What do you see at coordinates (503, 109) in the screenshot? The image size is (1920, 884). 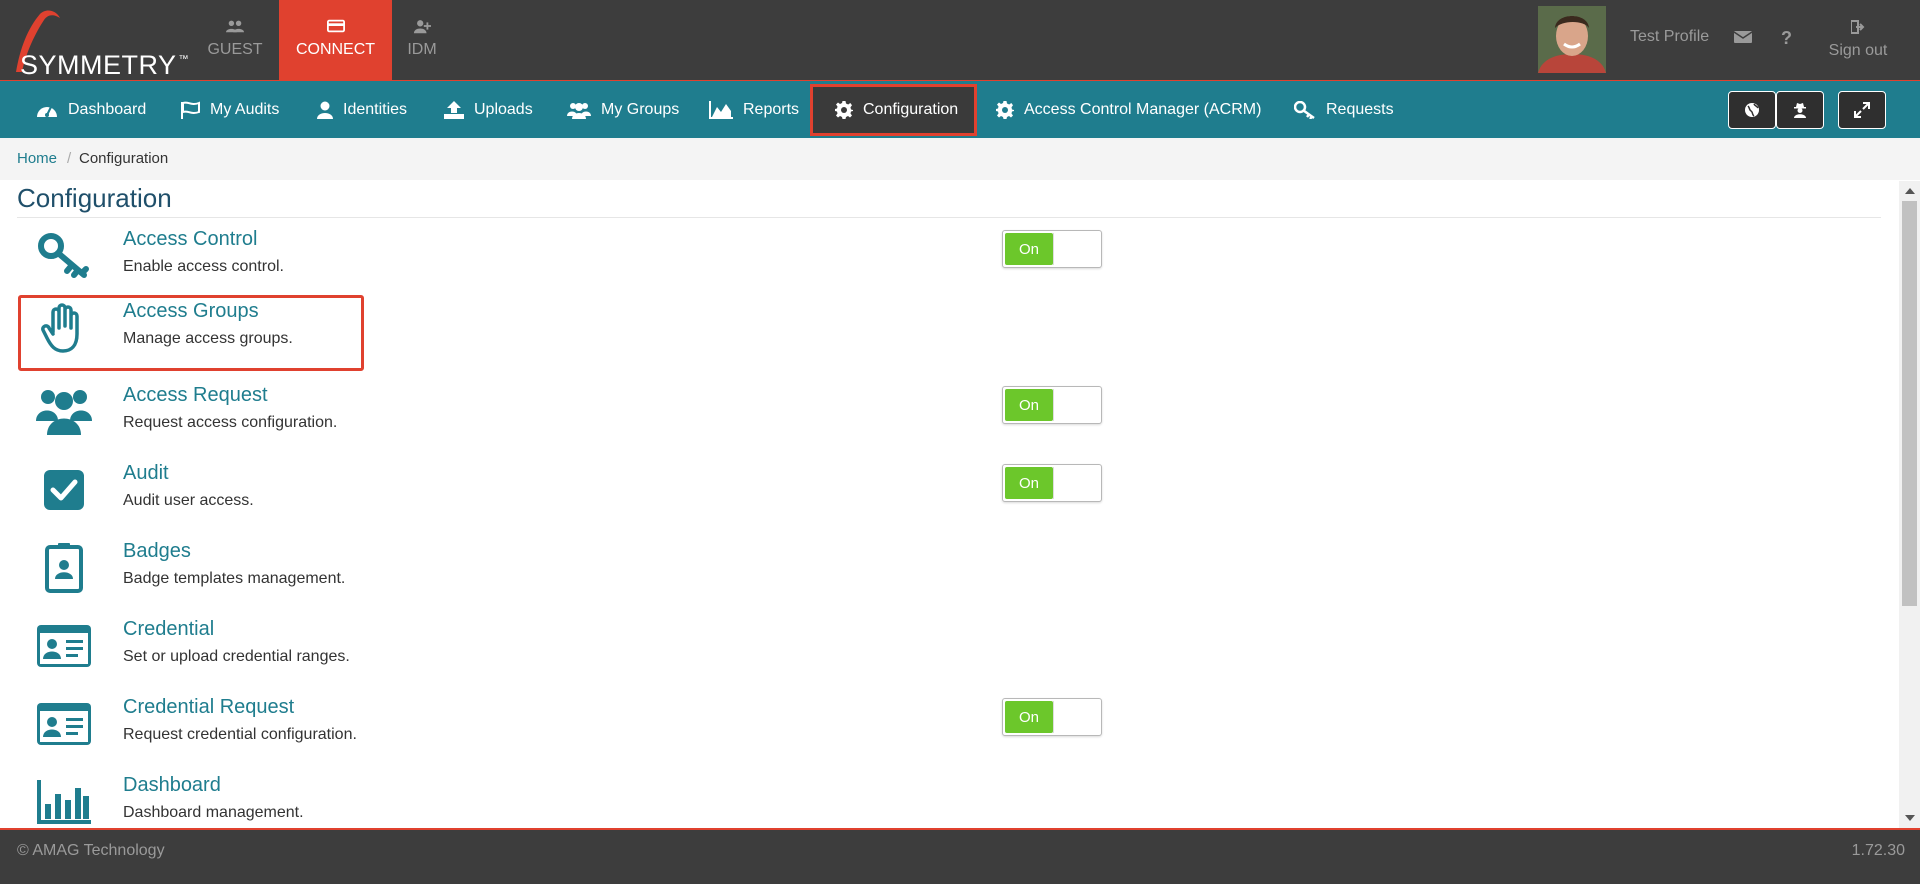 I see `nav-label: Uploads` at bounding box center [503, 109].